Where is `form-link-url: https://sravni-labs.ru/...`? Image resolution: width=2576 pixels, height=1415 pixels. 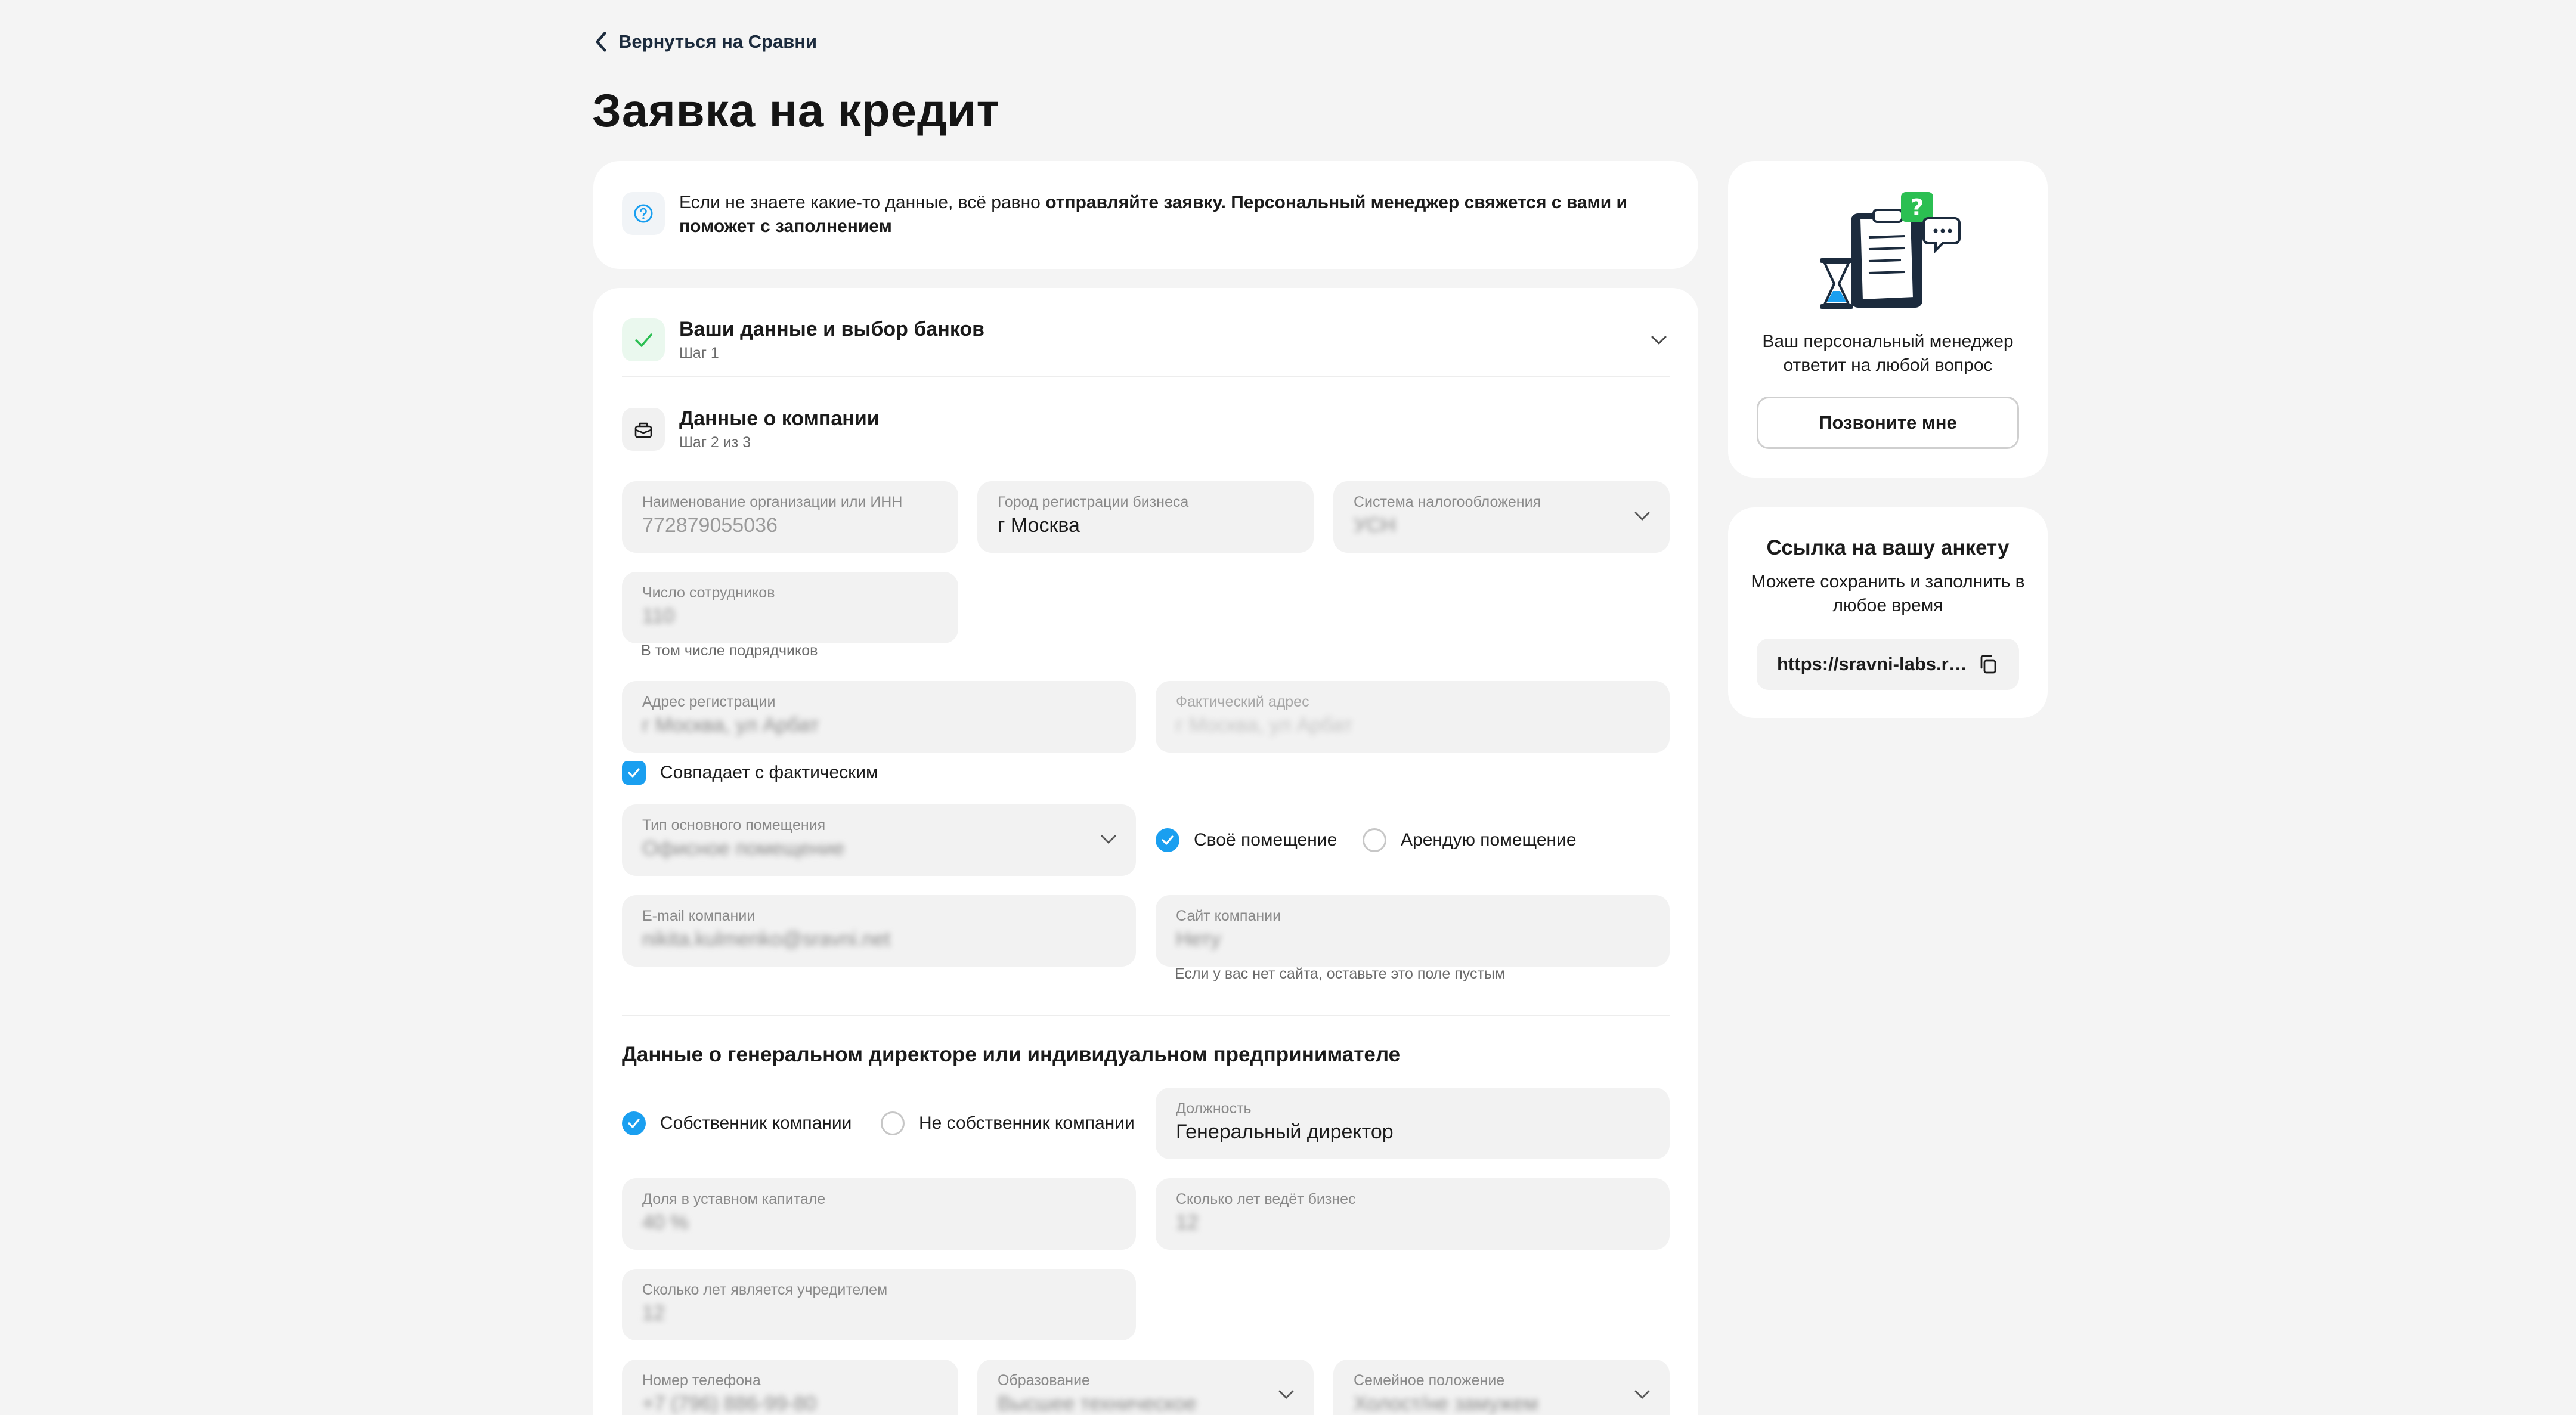
form-link-url: https://sravni-labs.ru/... is located at coordinates (1876, 664).